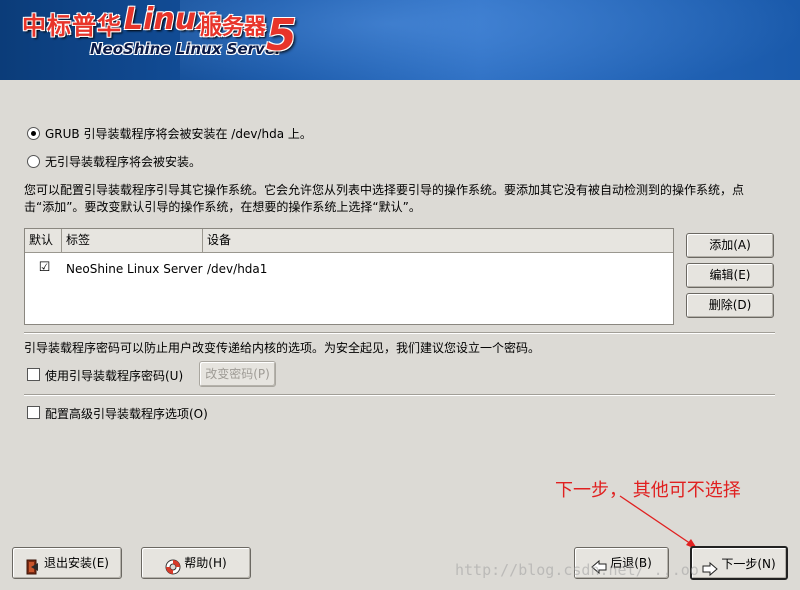 Image resolution: width=800 pixels, height=590 pixels. Describe the element at coordinates (186, 49) in the screenshot. I see `logo-english-name: NeoShine Linux Server` at that location.